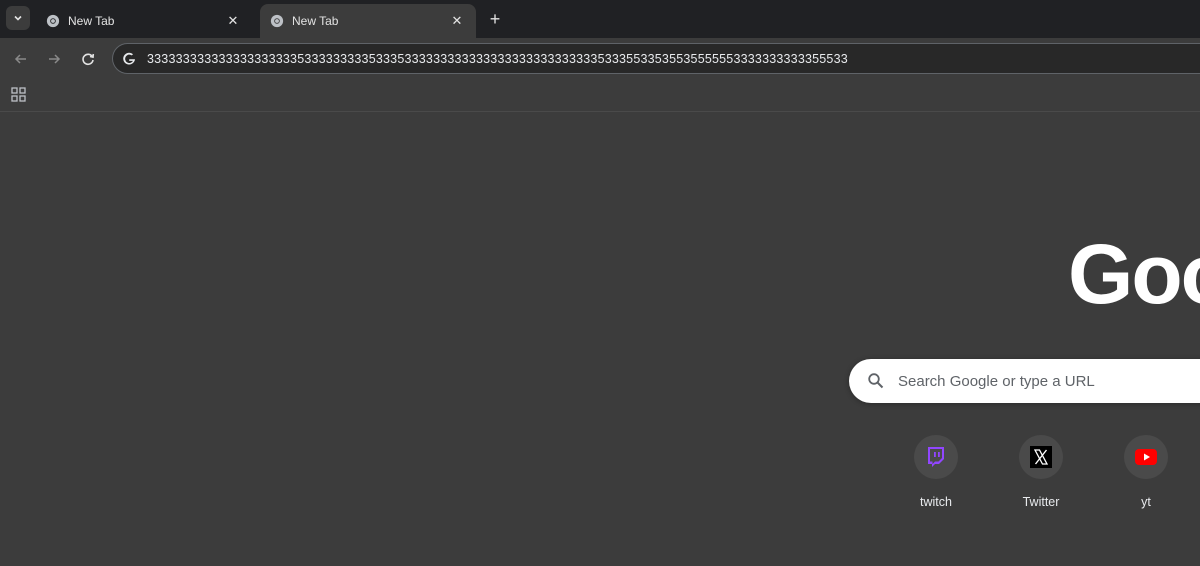 Image resolution: width=1200 pixels, height=566 pixels. I want to click on forward-button, so click(54, 59).